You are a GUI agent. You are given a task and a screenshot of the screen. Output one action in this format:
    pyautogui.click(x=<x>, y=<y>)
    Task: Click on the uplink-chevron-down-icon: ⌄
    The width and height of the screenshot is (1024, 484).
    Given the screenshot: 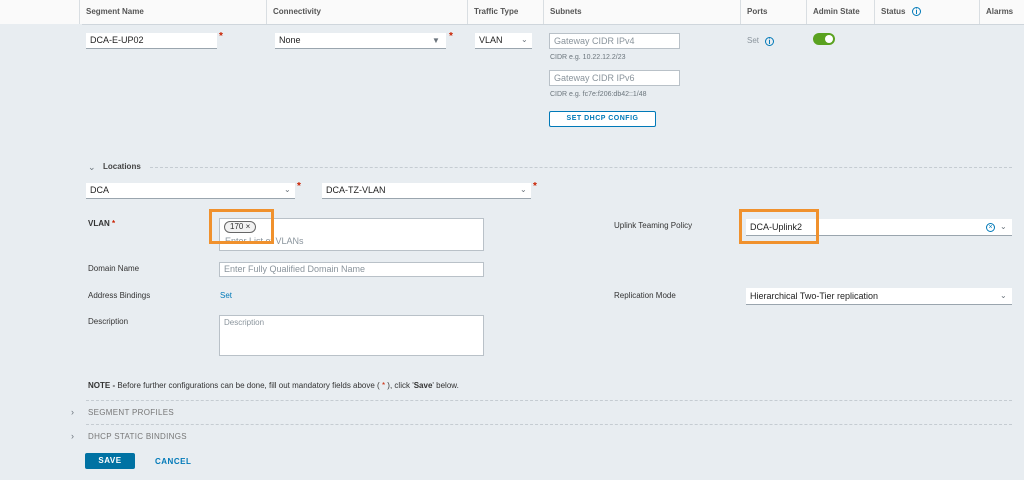 What is the action you would take?
    pyautogui.click(x=1003, y=226)
    